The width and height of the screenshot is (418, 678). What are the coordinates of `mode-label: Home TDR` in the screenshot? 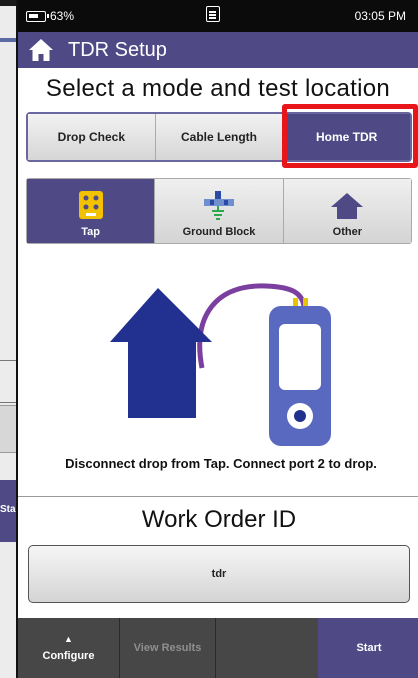 It's located at (347, 137).